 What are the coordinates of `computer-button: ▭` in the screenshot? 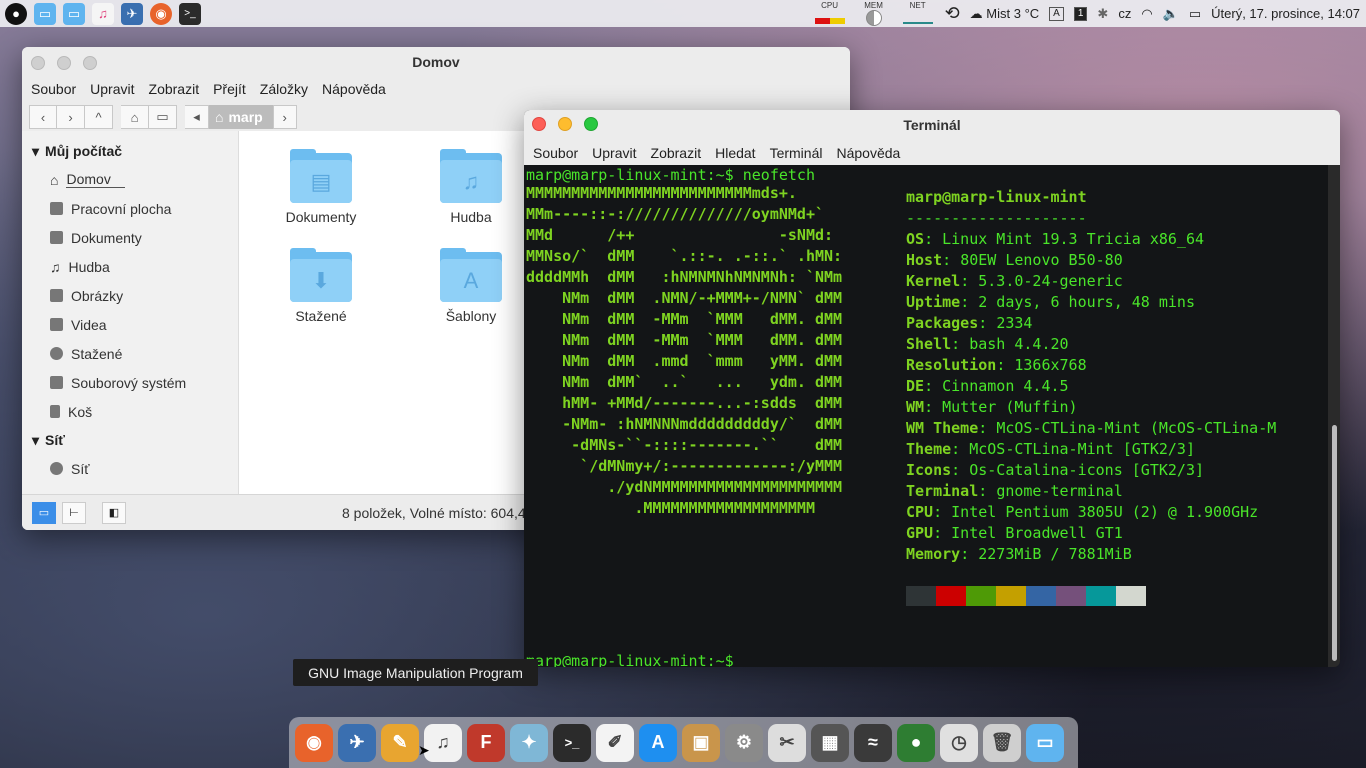 It's located at (163, 117).